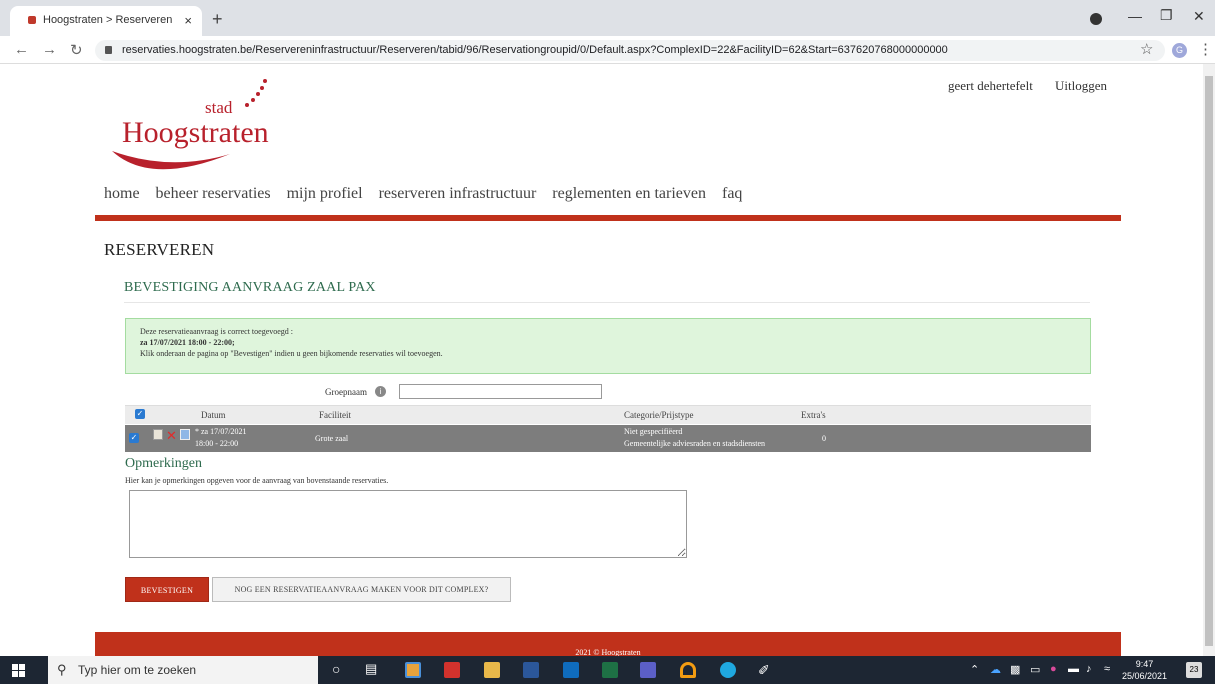  Describe the element at coordinates (213, 193) in the screenshot. I see `nav-item-beheer-reservaties: beheer reservaties` at that location.